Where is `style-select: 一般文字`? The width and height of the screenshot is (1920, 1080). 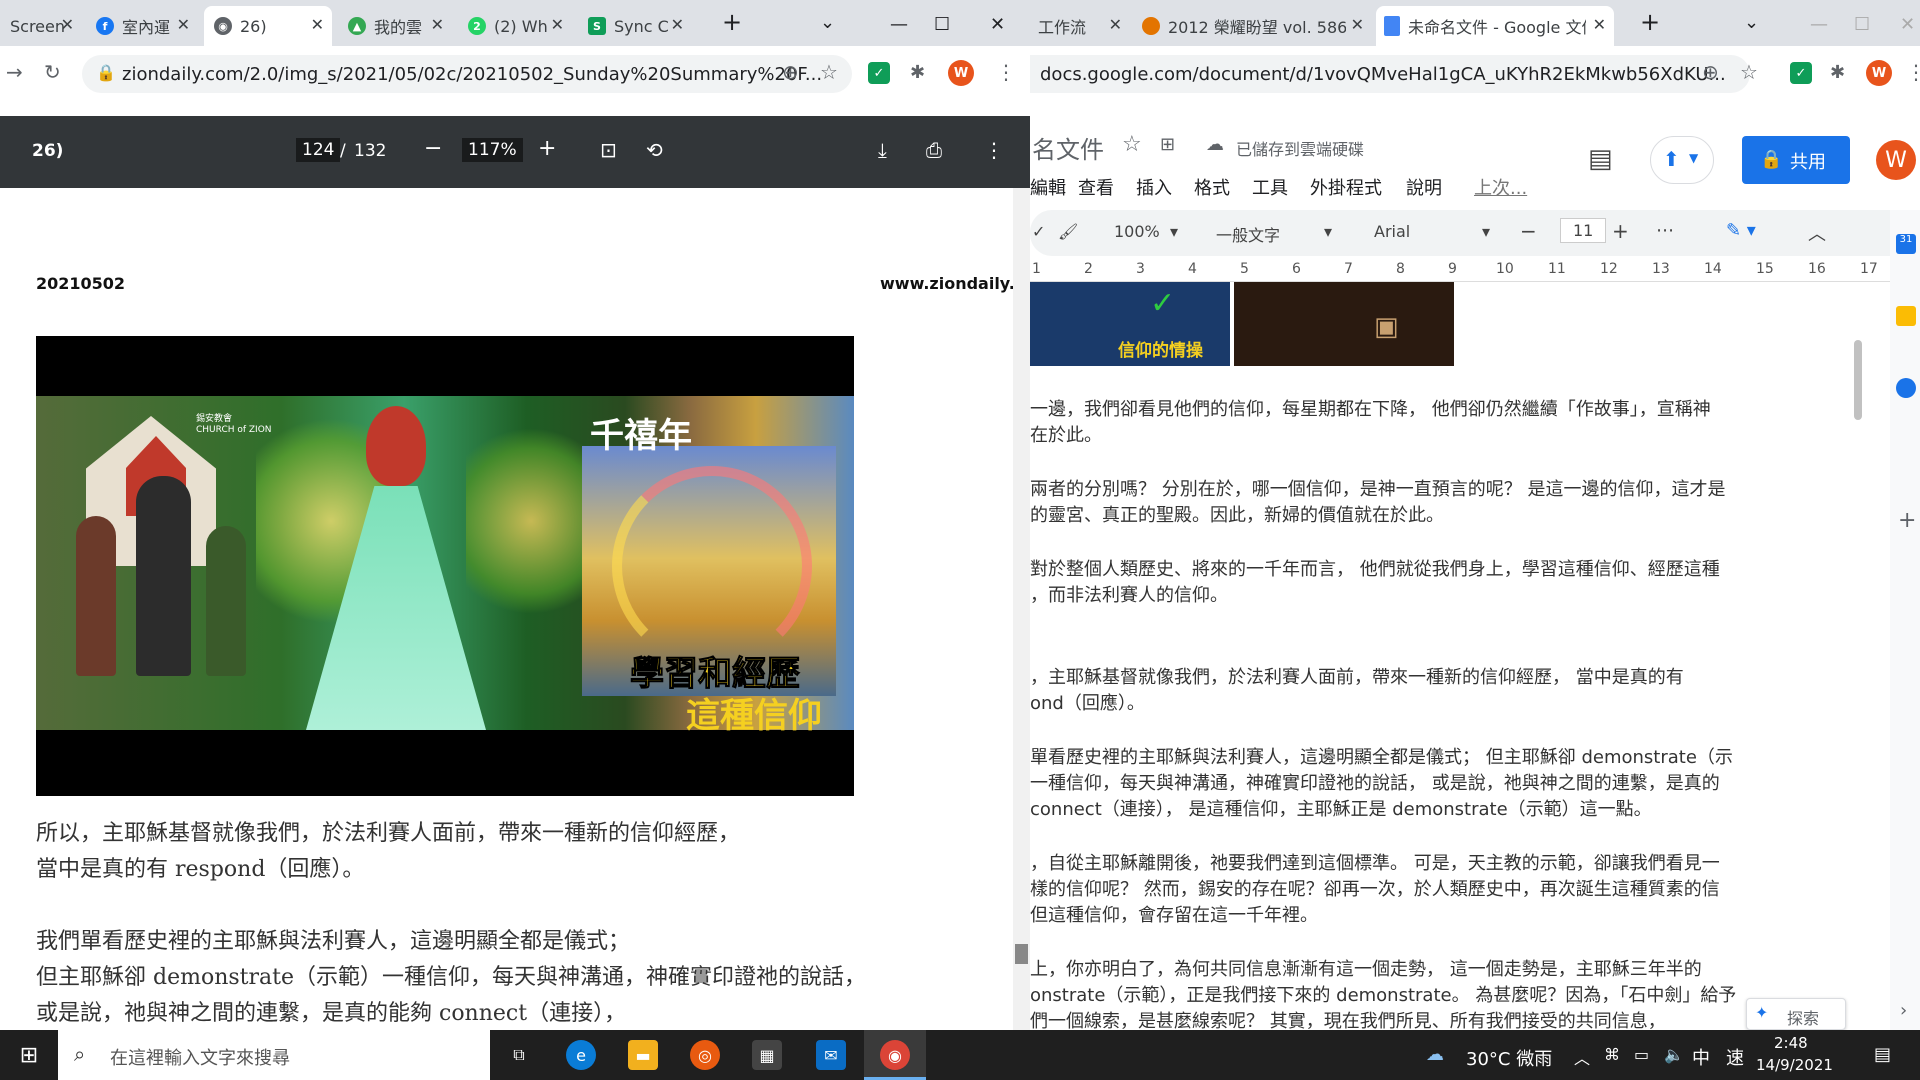
style-select: 一般文字 is located at coordinates (1248, 234).